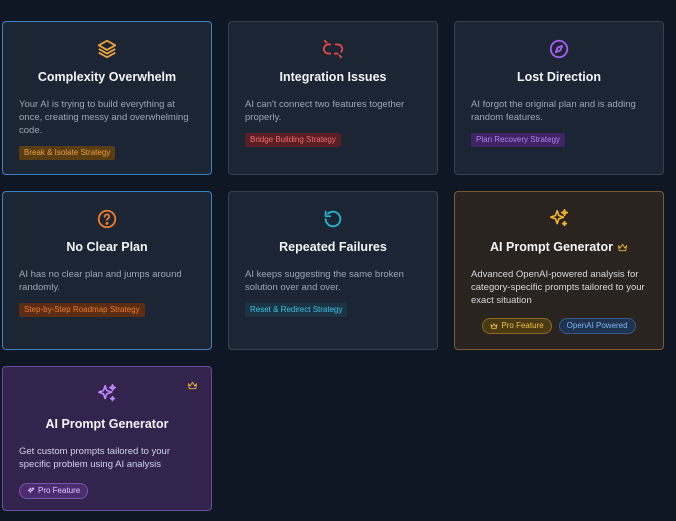  Describe the element at coordinates (333, 49) in the screenshot. I see `broken-link-icon` at that location.